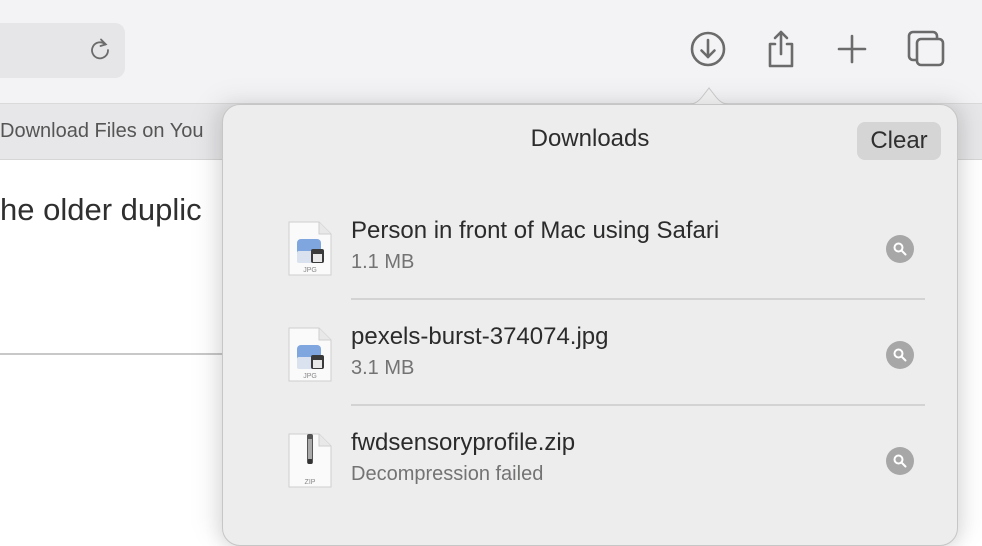 Image resolution: width=982 pixels, height=546 pixels. What do you see at coordinates (310, 482) in the screenshot?
I see `svg-text: ZIP` at bounding box center [310, 482].